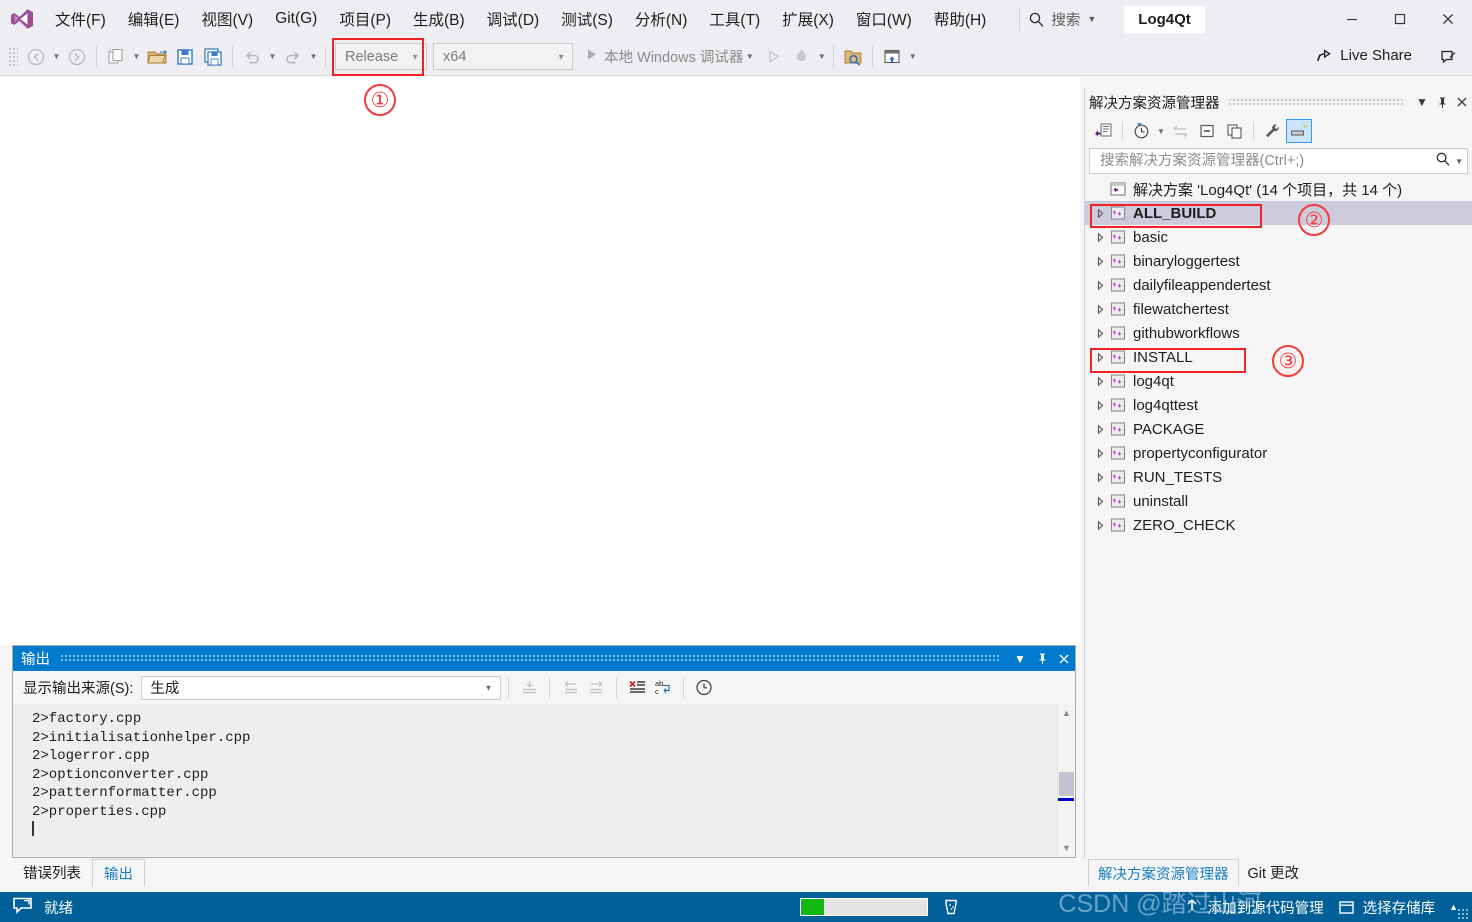 This screenshot has height=922, width=1472. I want to click on output-source-combo: 生成 ▼, so click(321, 687).